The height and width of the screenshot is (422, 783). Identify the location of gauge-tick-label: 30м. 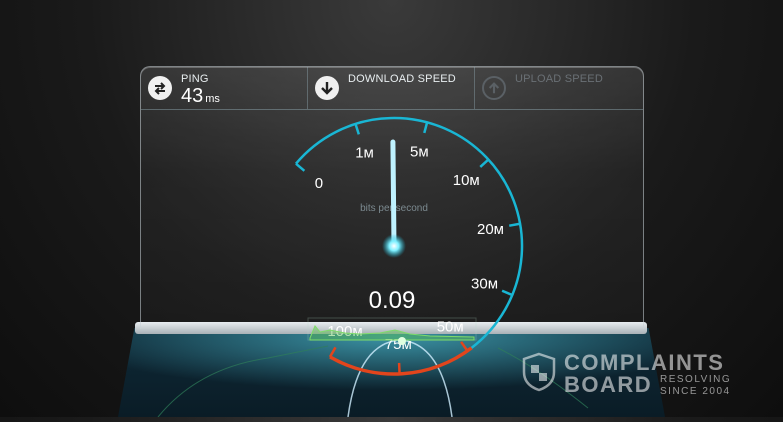
(484, 284).